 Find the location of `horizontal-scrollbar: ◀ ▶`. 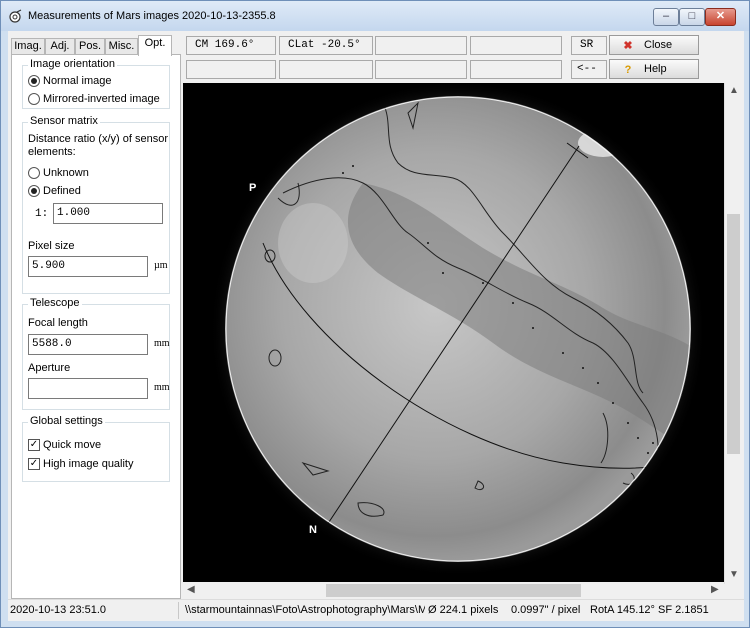

horizontal-scrollbar: ◀ ▶ is located at coordinates (453, 590).